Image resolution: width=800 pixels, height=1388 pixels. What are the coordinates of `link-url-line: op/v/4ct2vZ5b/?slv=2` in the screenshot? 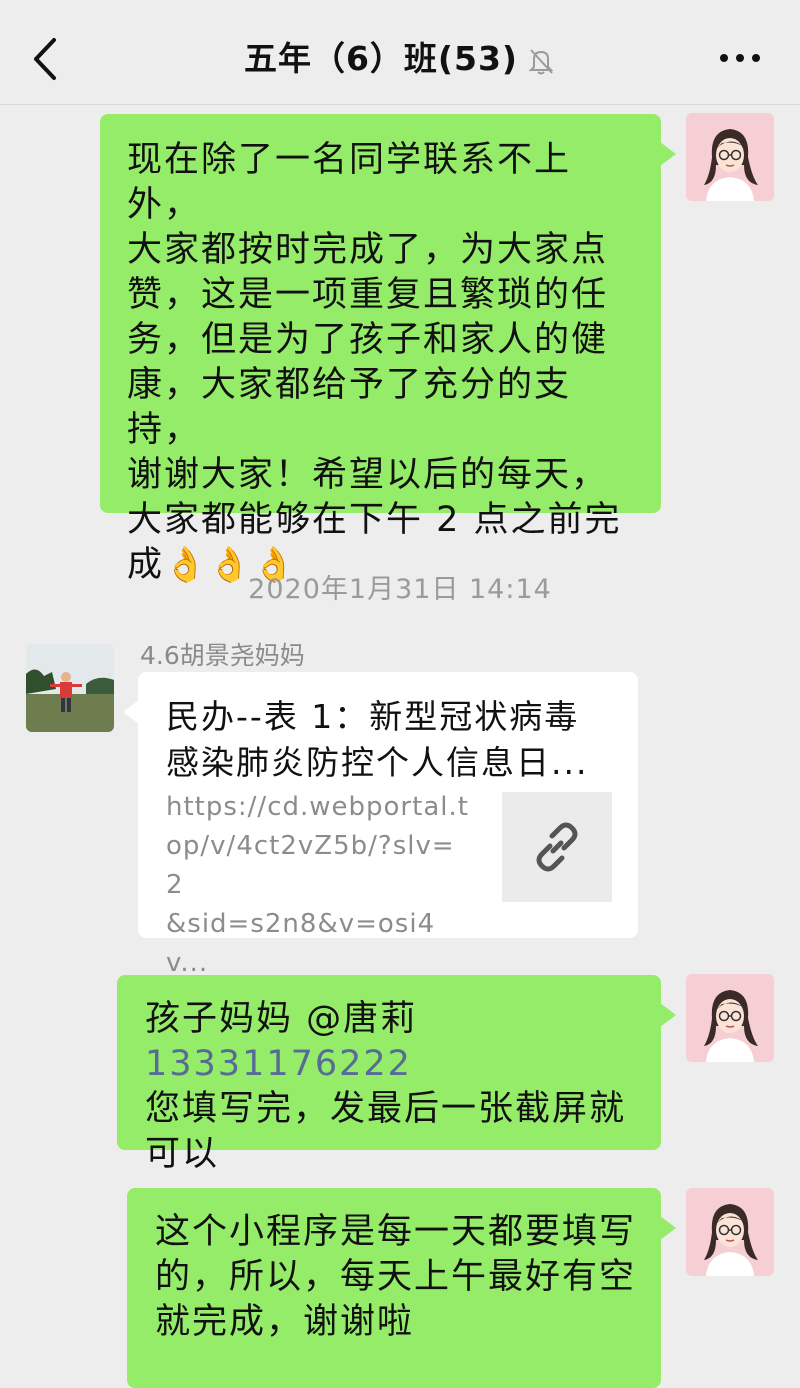 It's located at (310, 865).